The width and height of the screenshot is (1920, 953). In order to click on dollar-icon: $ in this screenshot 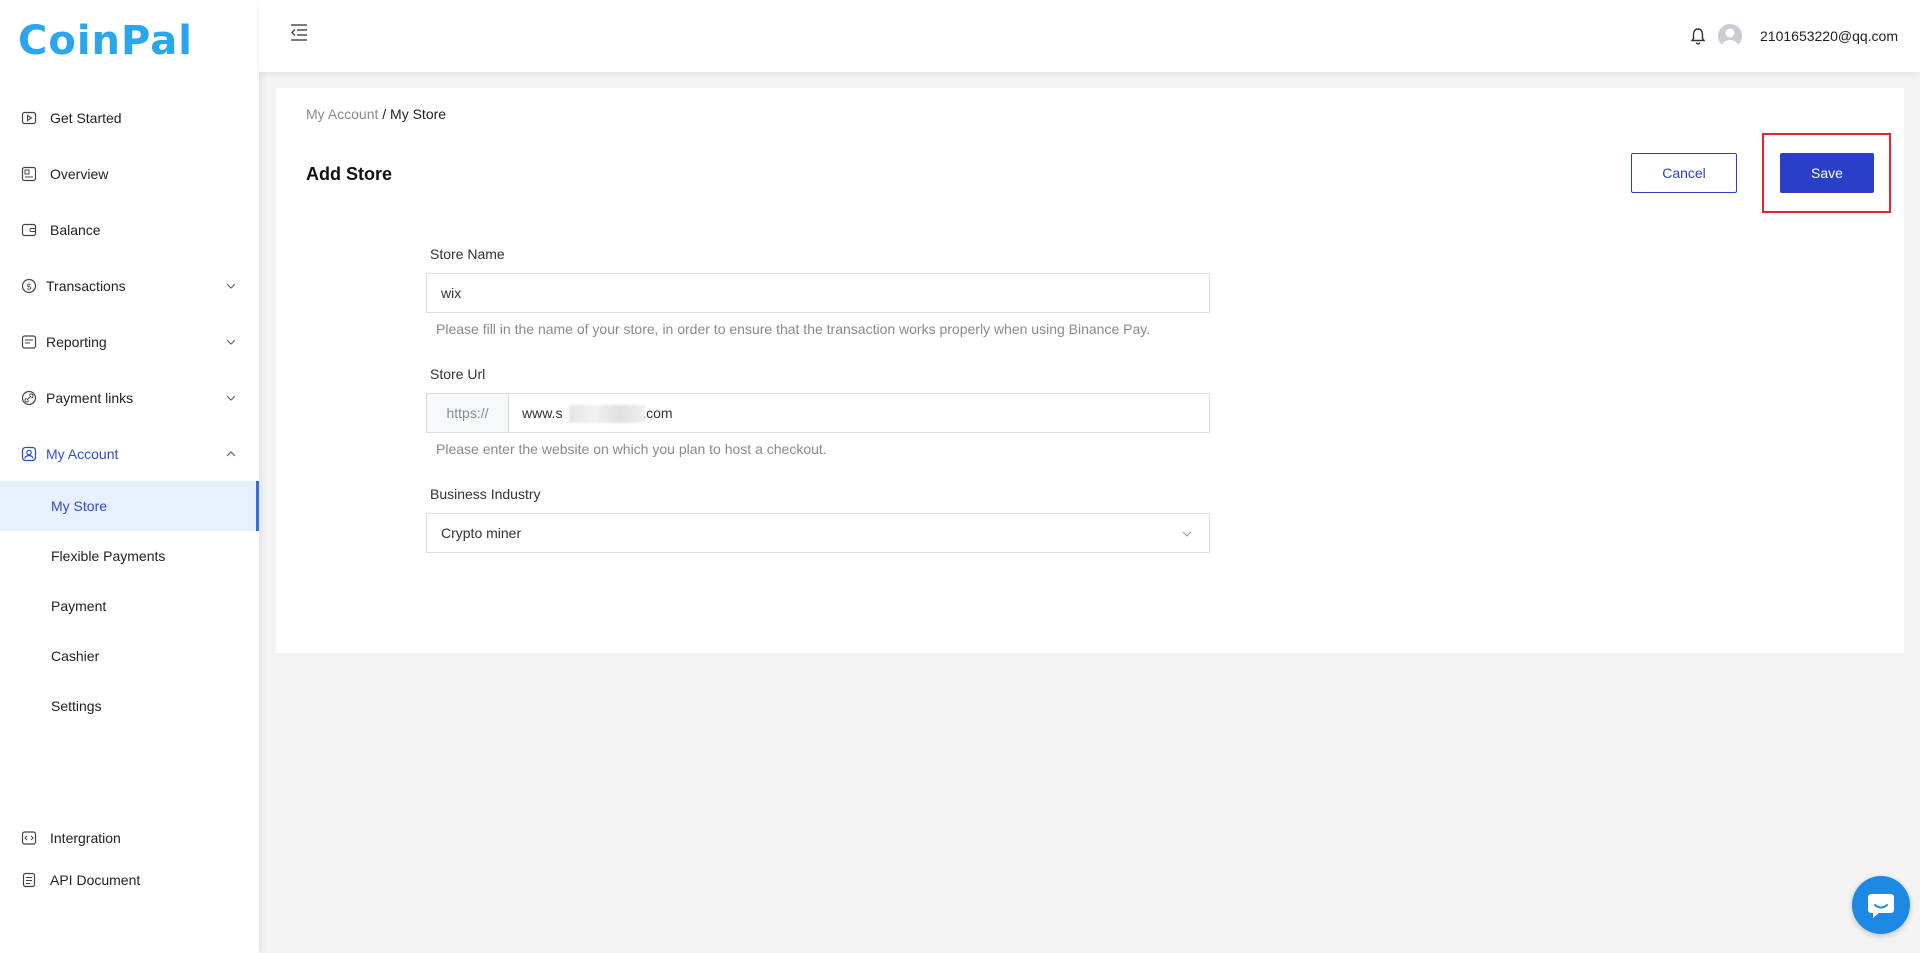, I will do `click(29, 286)`.